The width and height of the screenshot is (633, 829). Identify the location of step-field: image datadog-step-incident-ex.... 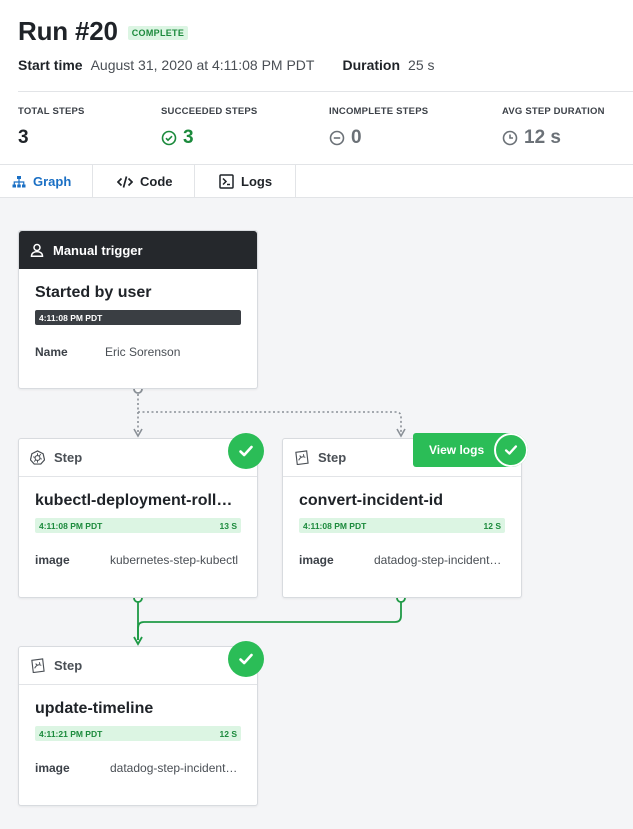
(402, 560).